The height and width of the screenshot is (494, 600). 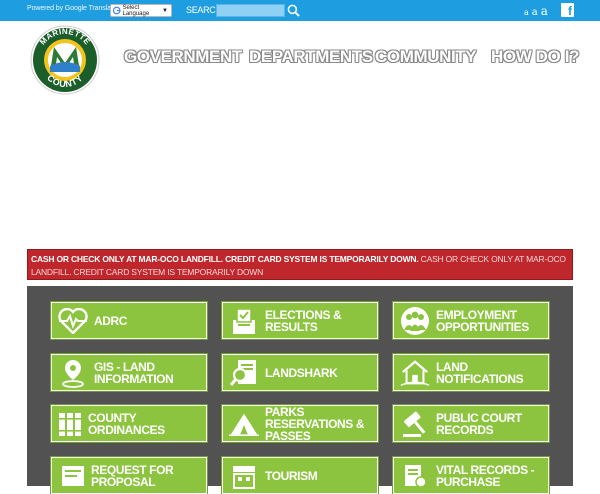 I want to click on tile-gis-land-information: GIS - LAND INFORMATION, so click(x=129, y=372).